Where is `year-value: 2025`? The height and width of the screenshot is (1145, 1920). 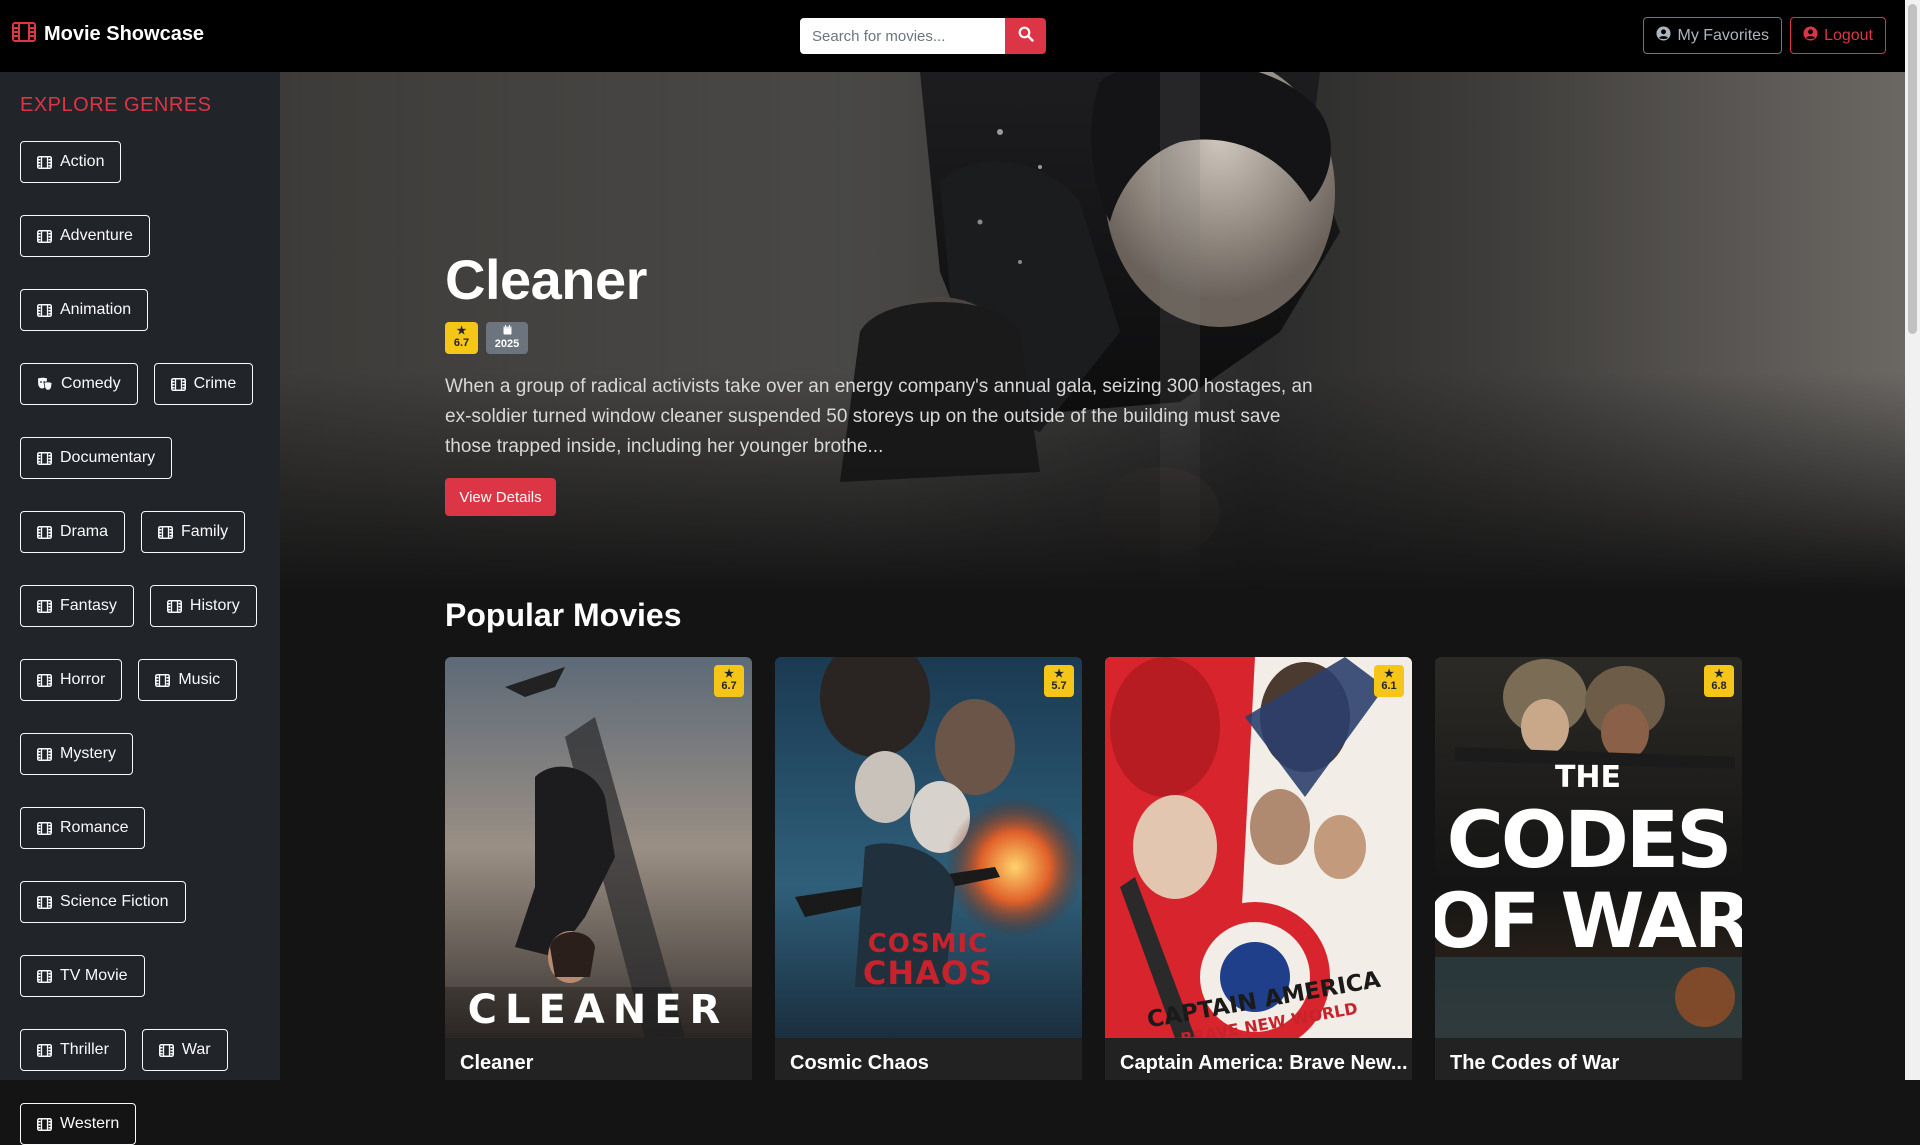
year-value: 2025 is located at coordinates (507, 344).